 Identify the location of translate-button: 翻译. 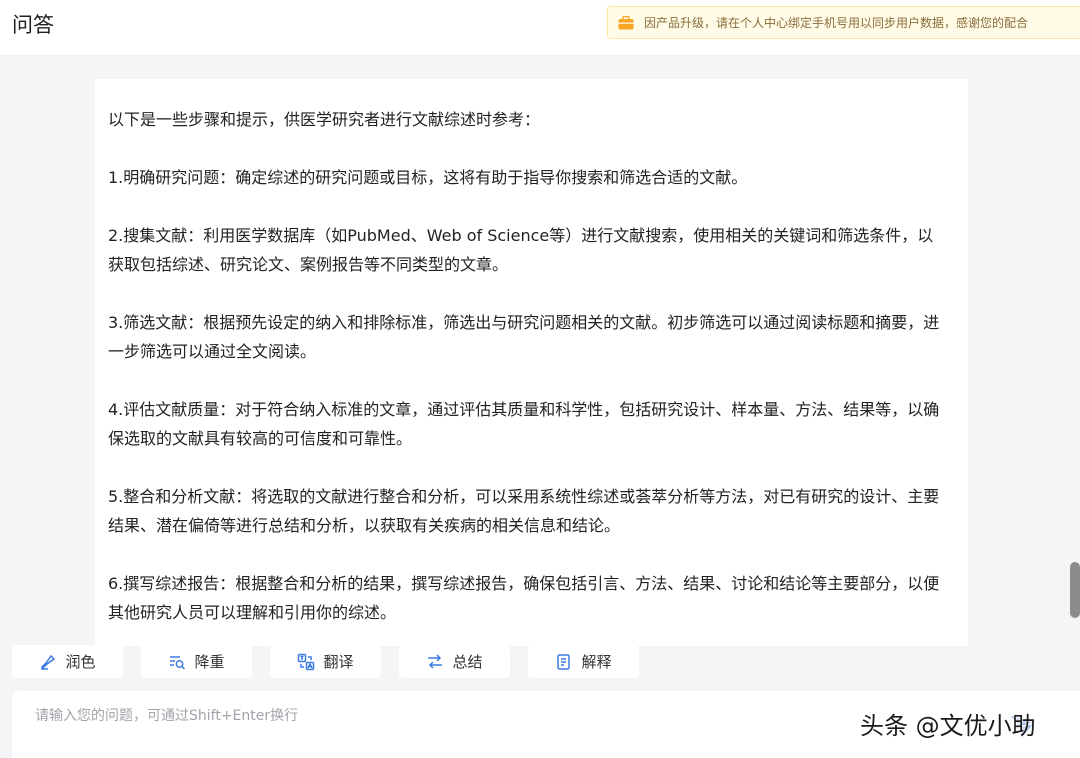
(325, 661).